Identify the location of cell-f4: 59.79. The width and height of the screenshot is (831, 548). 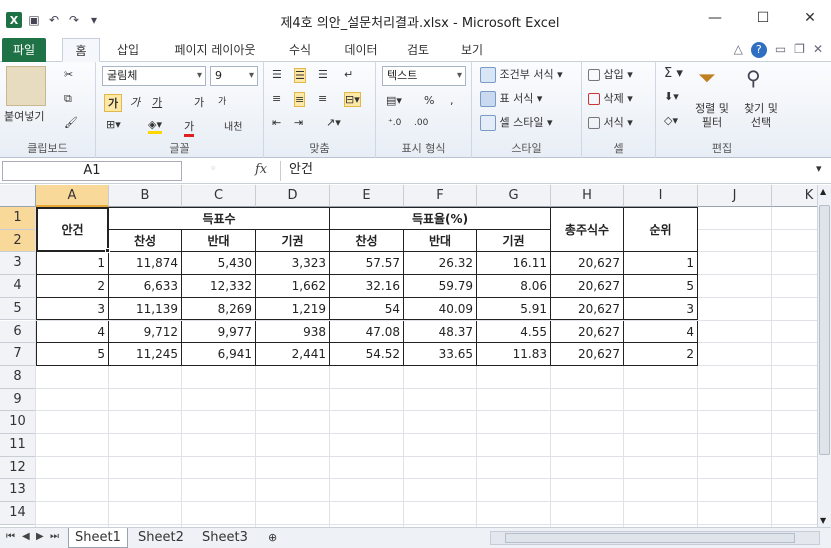
(440, 286).